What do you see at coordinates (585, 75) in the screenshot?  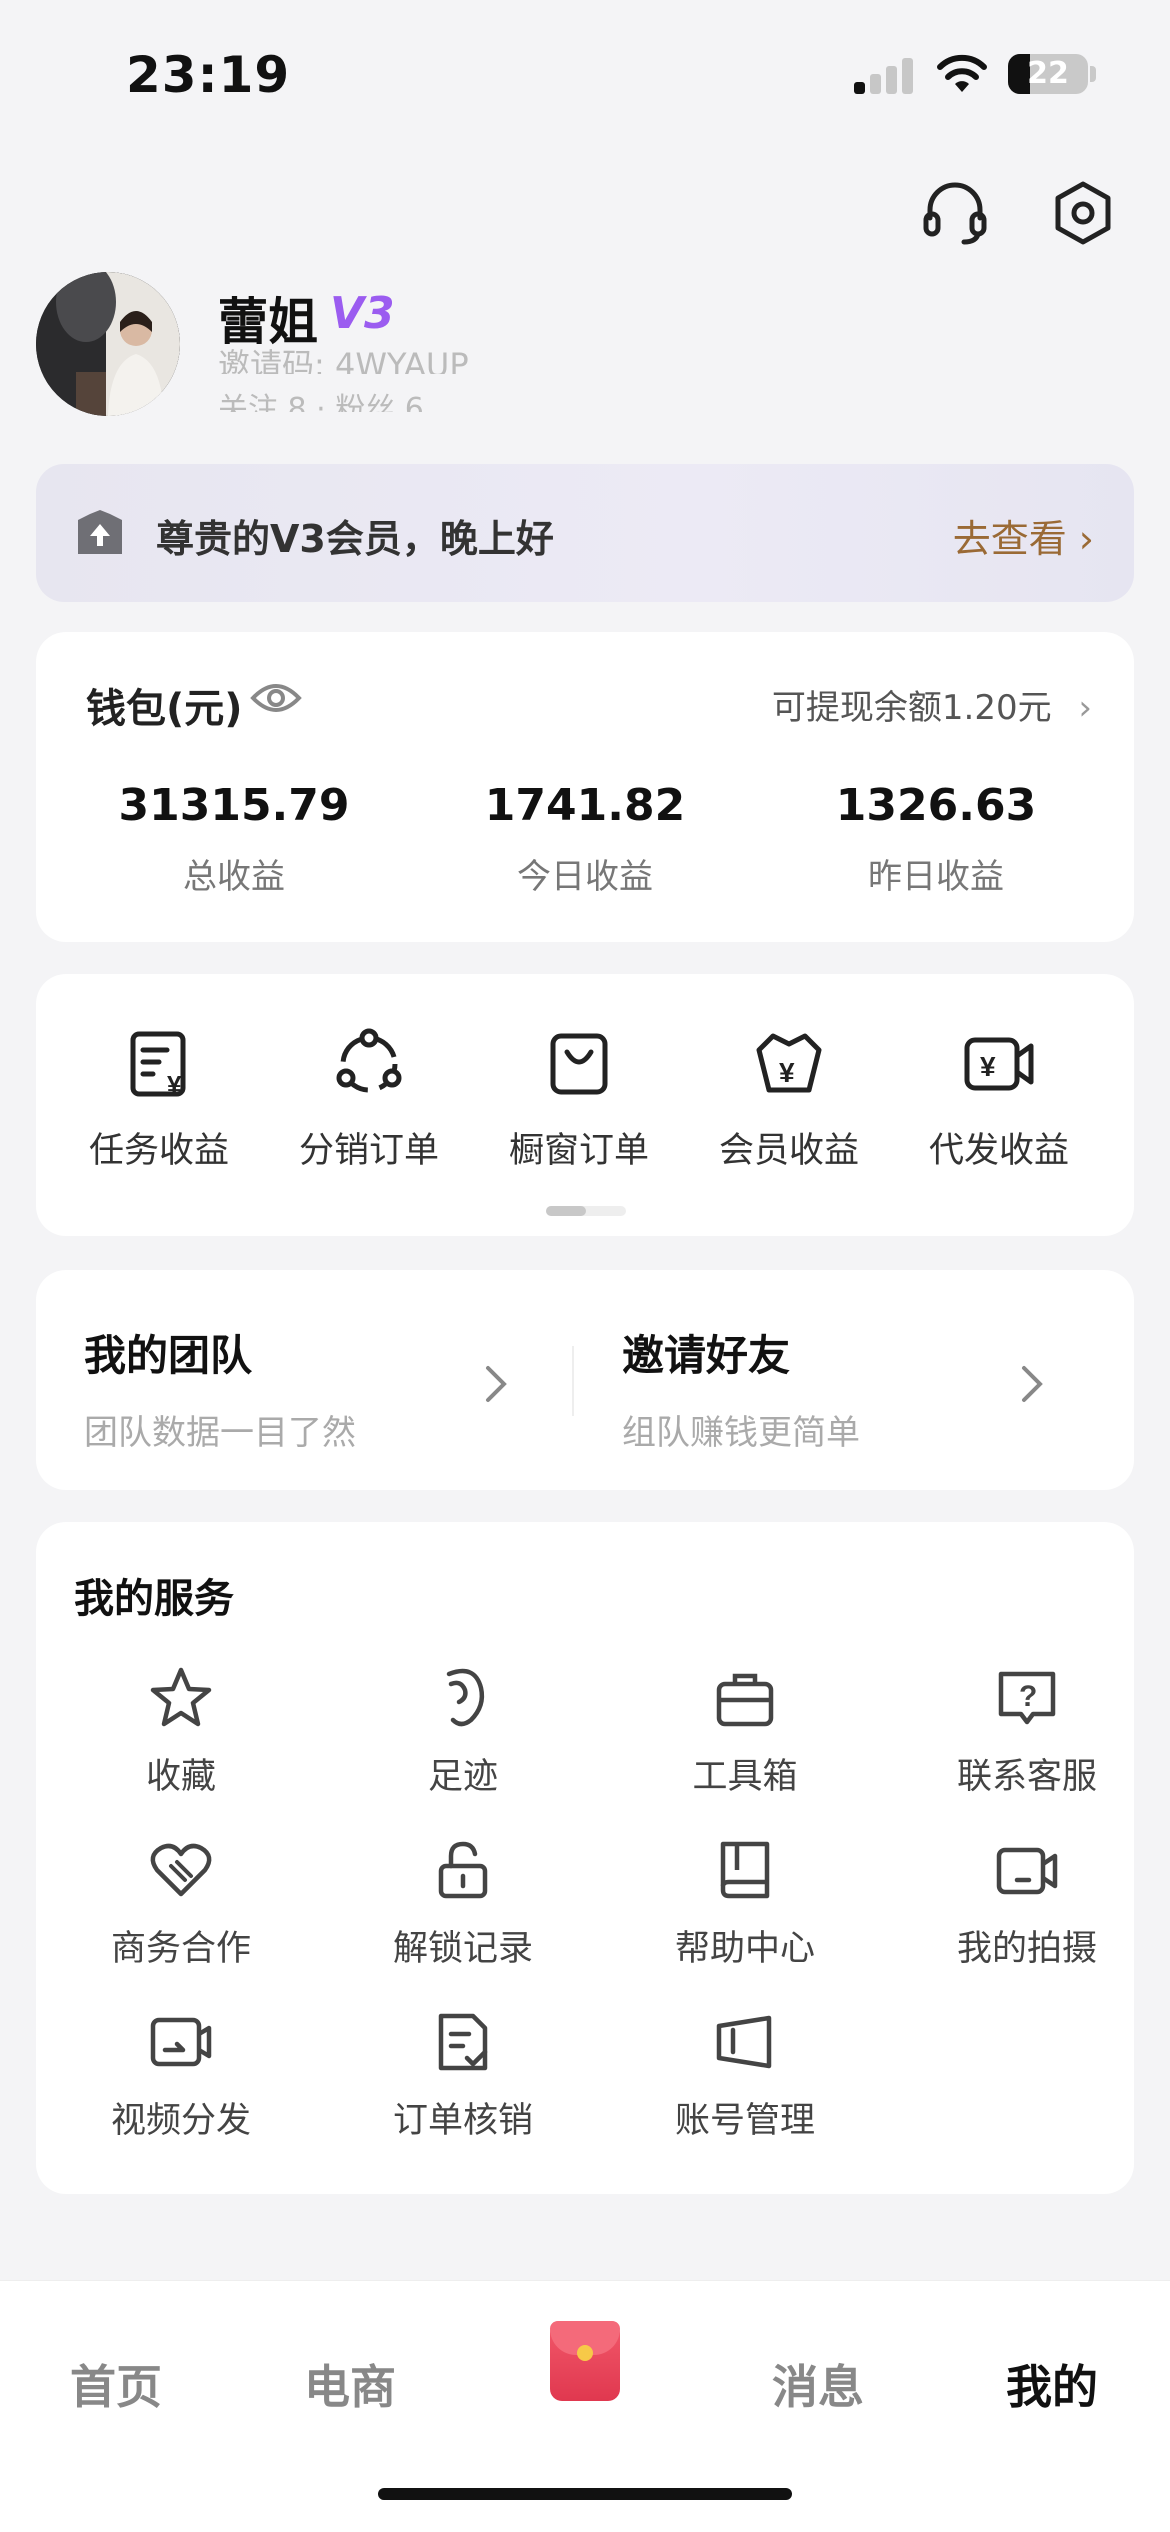 I see `status-bar: 23:19 22` at bounding box center [585, 75].